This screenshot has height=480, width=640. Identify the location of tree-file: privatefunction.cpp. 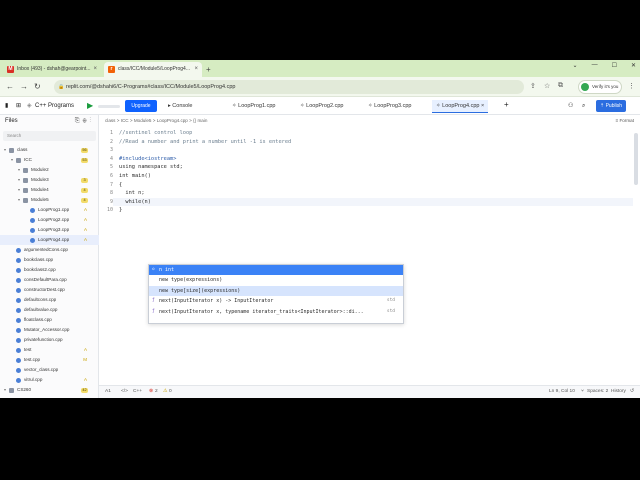
(49, 340).